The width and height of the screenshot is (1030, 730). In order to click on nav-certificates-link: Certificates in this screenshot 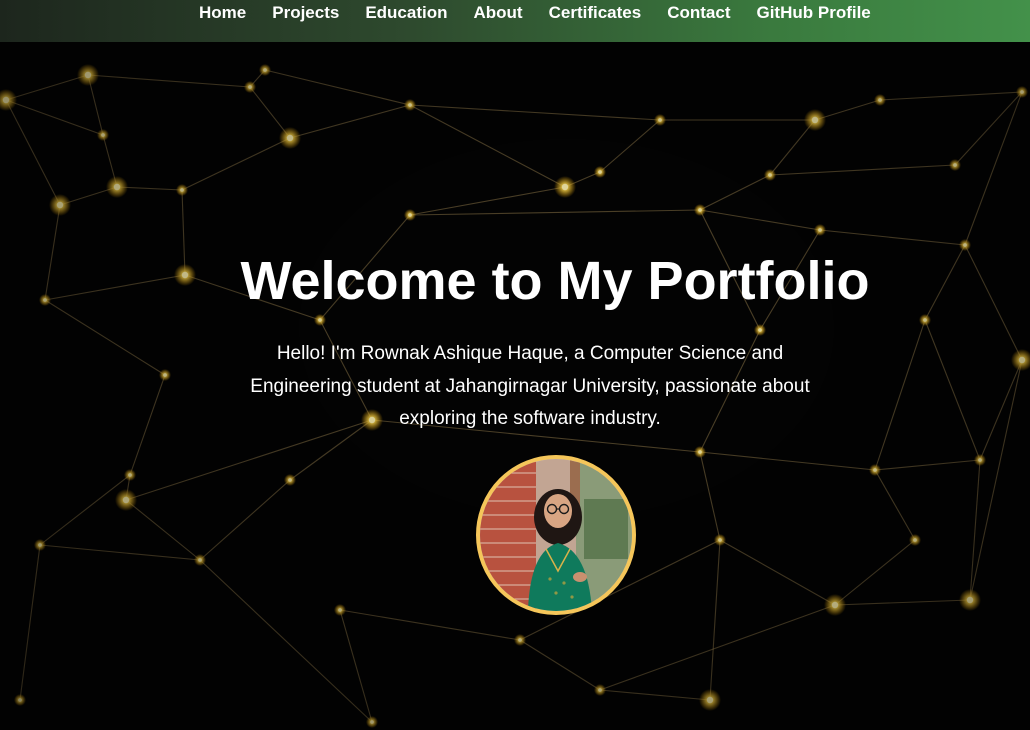, I will do `click(595, 12)`.